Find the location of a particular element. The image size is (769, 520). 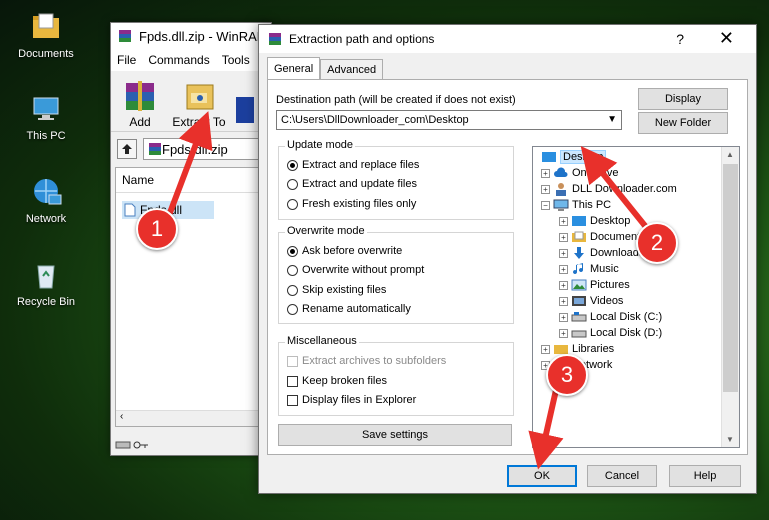

cancel-button: Cancel is located at coordinates (622, 476).